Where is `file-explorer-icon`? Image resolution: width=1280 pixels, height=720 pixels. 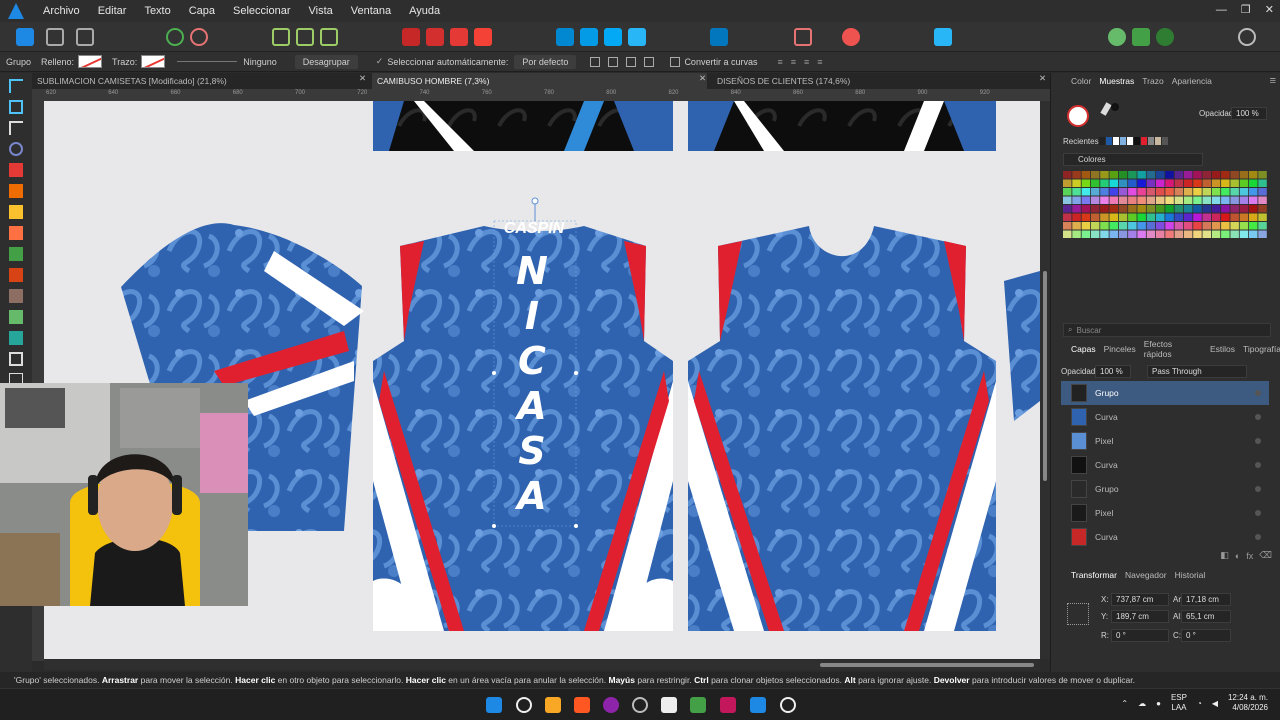
file-explorer-icon is located at coordinates (553, 705).